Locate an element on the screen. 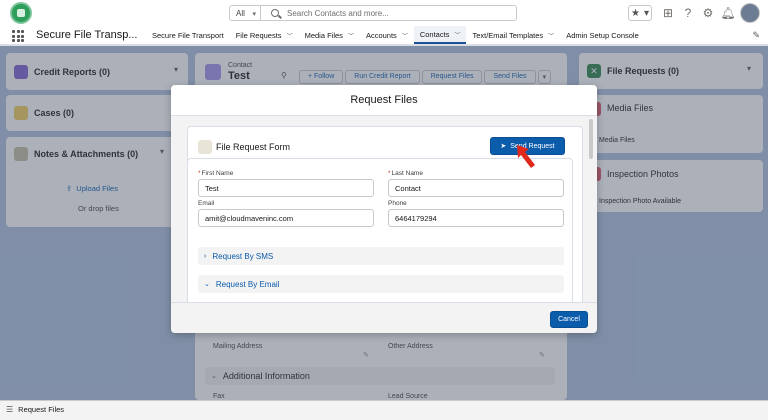 The height and width of the screenshot is (420, 768). utility-request-files: ☰ Request Files is located at coordinates (35, 409).